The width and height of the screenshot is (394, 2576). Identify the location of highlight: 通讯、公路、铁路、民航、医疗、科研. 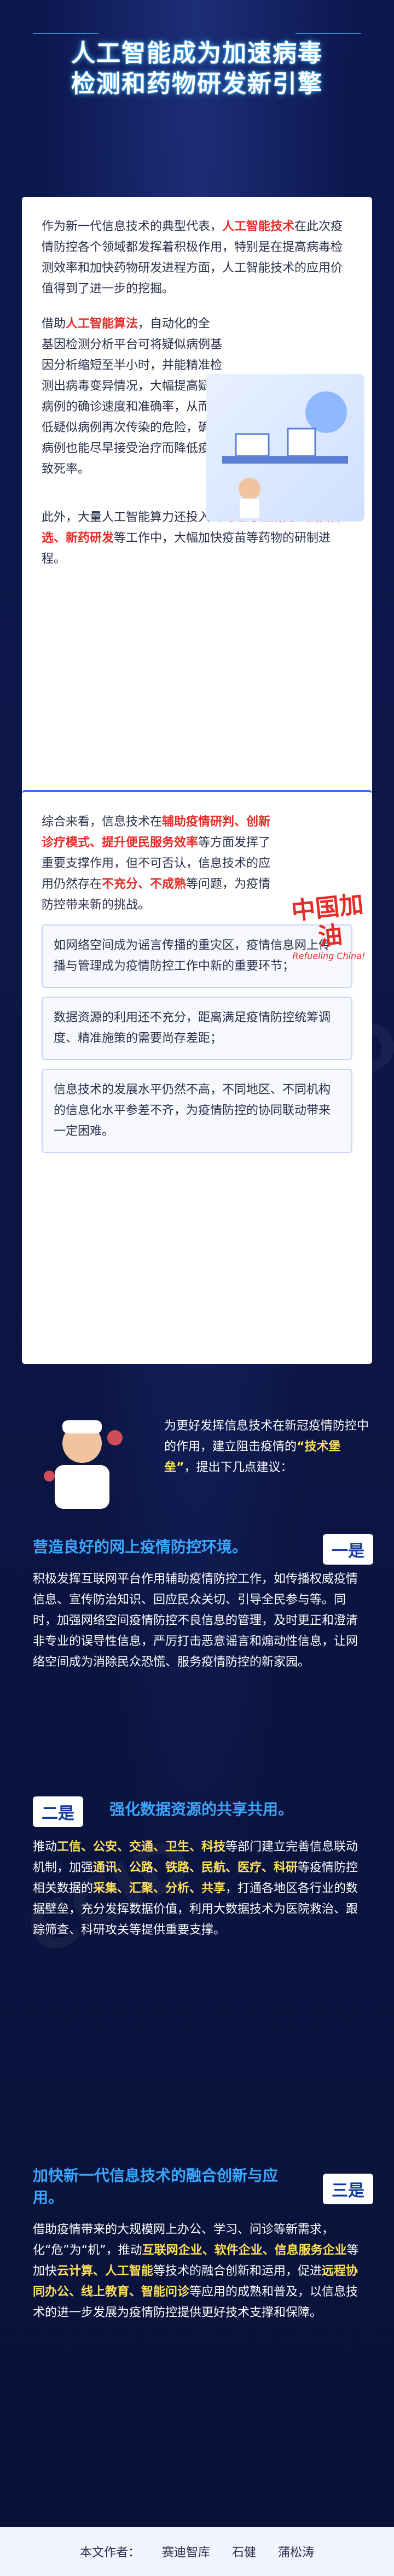
(196, 1868).